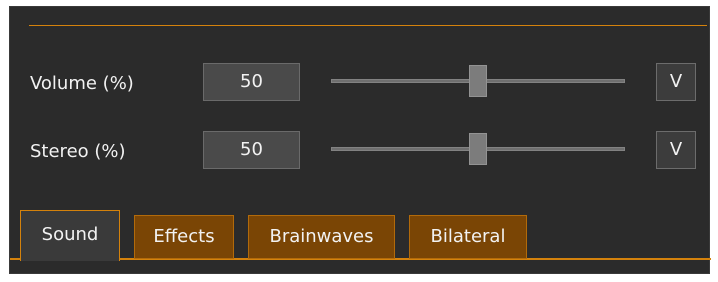 The width and height of the screenshot is (718, 282). Describe the element at coordinates (478, 149) in the screenshot. I see `stereo-slider-thumb` at that location.